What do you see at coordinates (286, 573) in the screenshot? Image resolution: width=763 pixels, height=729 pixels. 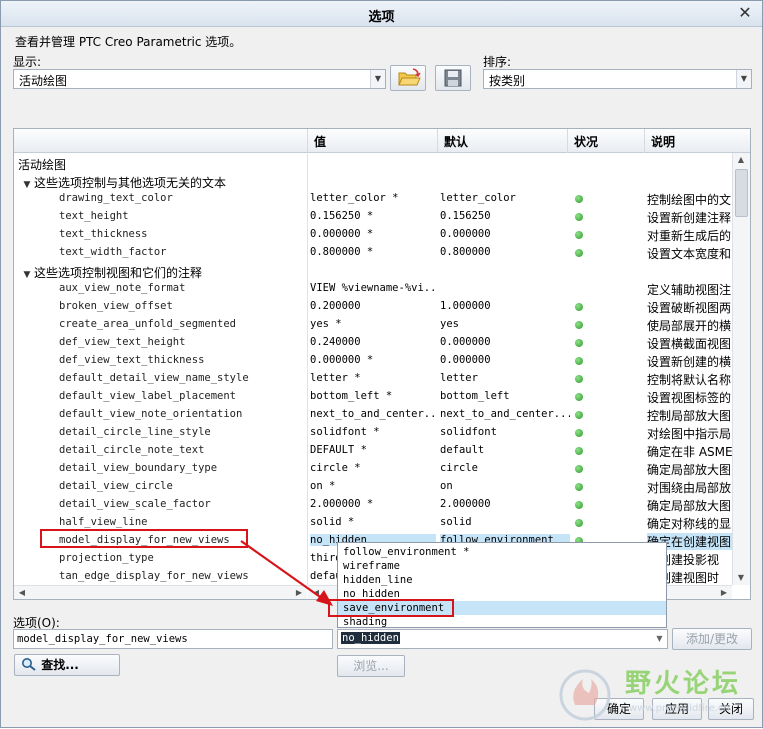 I see `annotation-arrow` at bounding box center [286, 573].